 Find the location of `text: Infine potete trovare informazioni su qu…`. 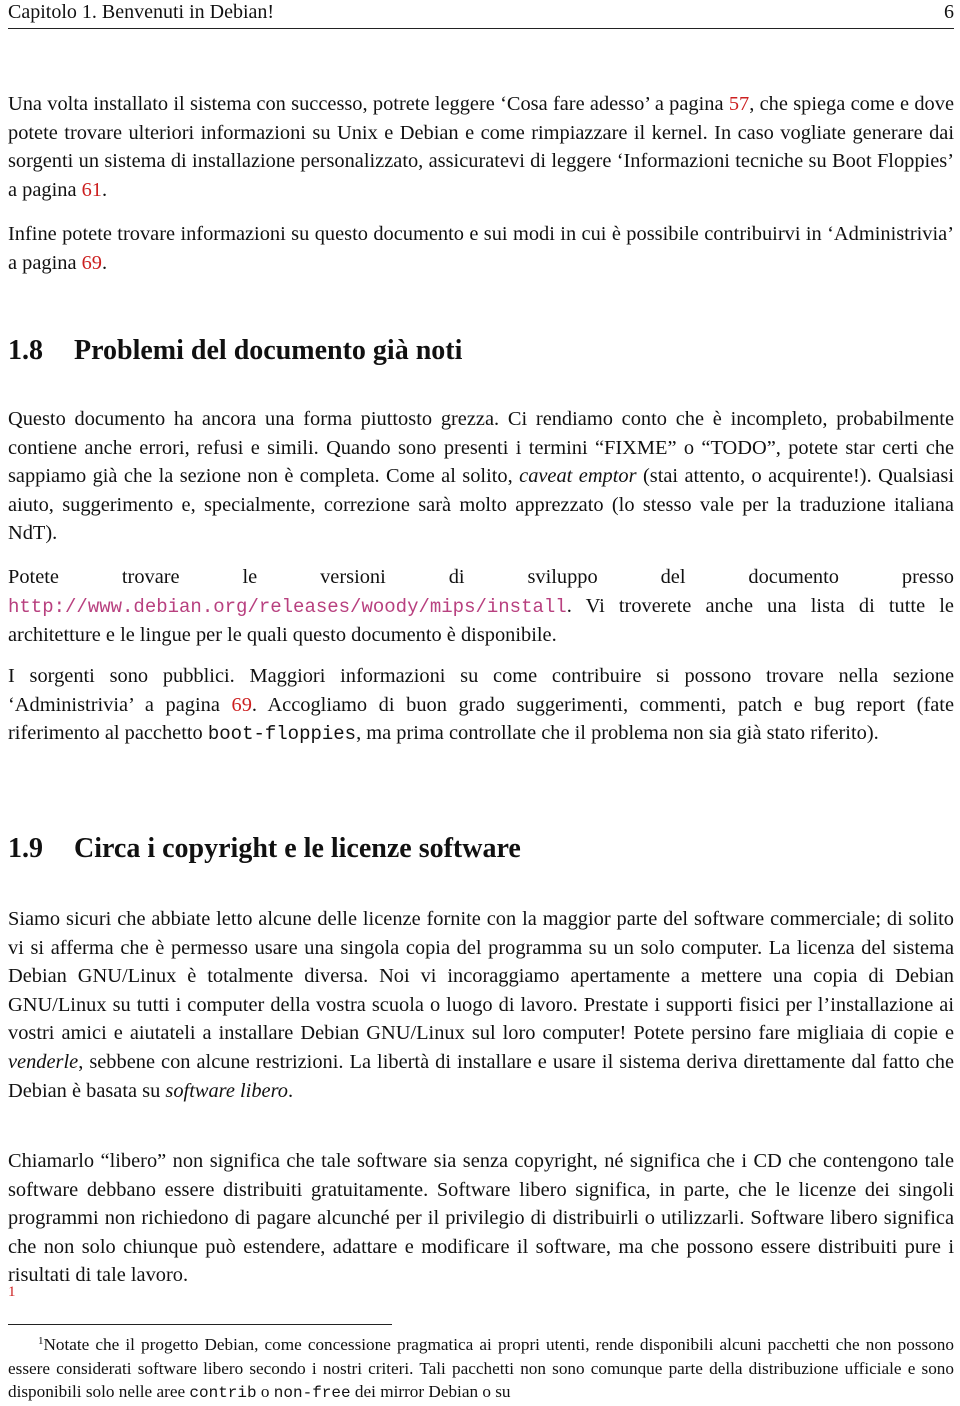

text: Infine potete trovare informazioni su qu… is located at coordinates (481, 248).